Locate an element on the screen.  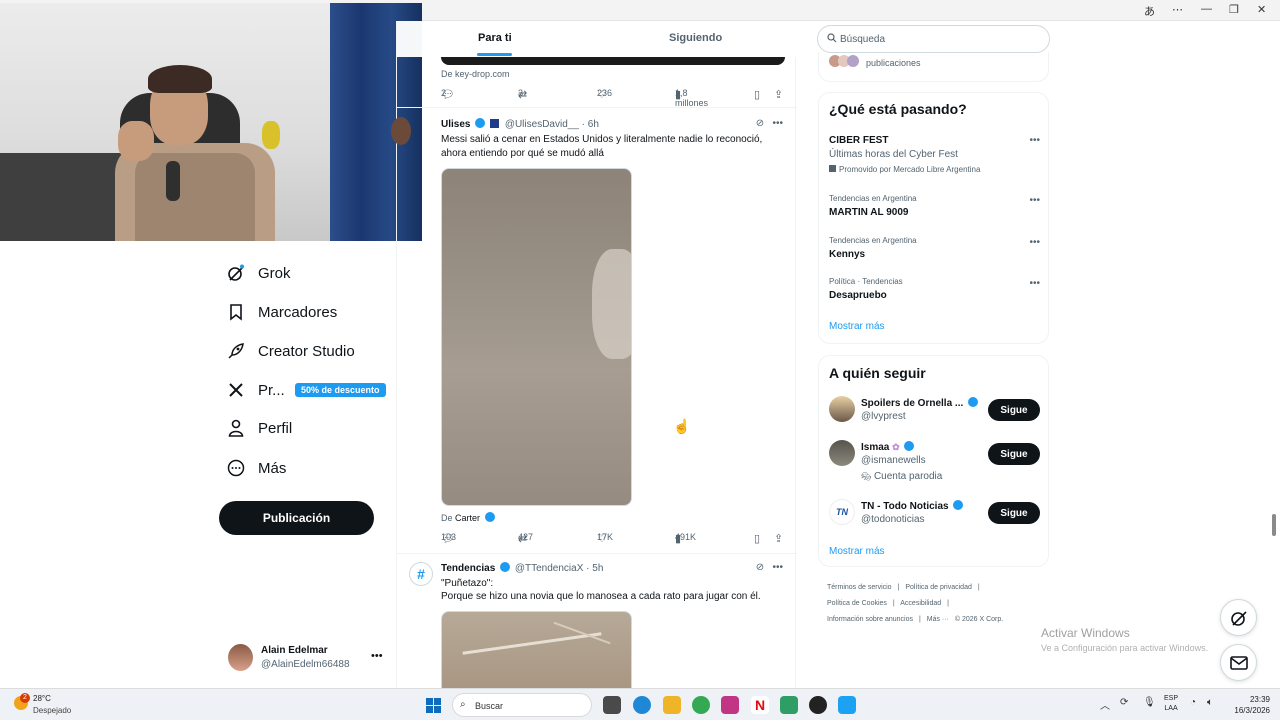
tweet-author-handle: @UlisesDavid__ is located at coordinates (542, 124).